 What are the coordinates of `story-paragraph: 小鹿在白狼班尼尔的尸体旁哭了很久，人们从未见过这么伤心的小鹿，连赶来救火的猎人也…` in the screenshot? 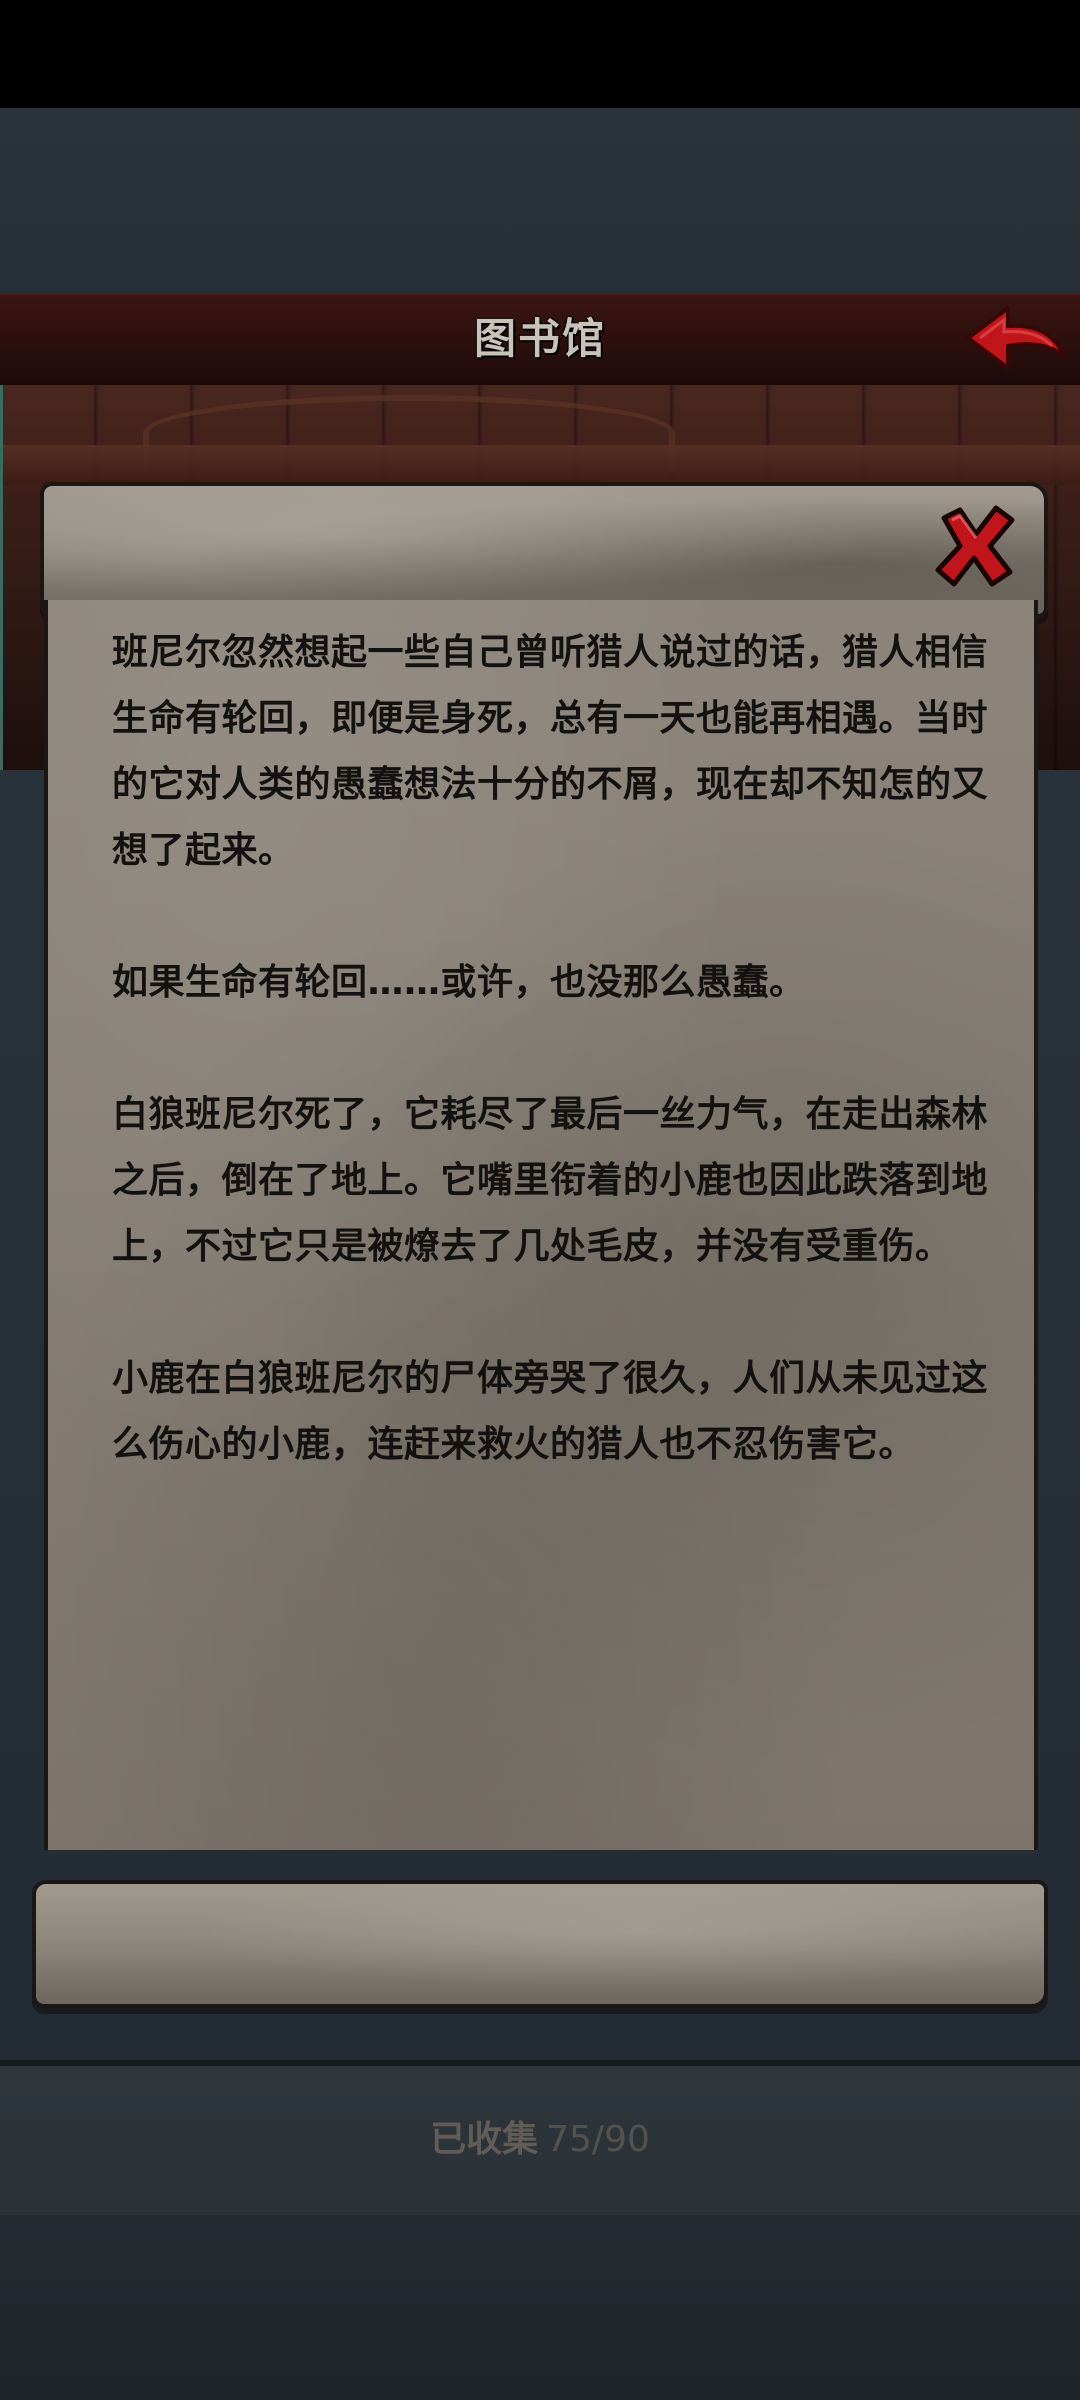 It's located at (550, 1411).